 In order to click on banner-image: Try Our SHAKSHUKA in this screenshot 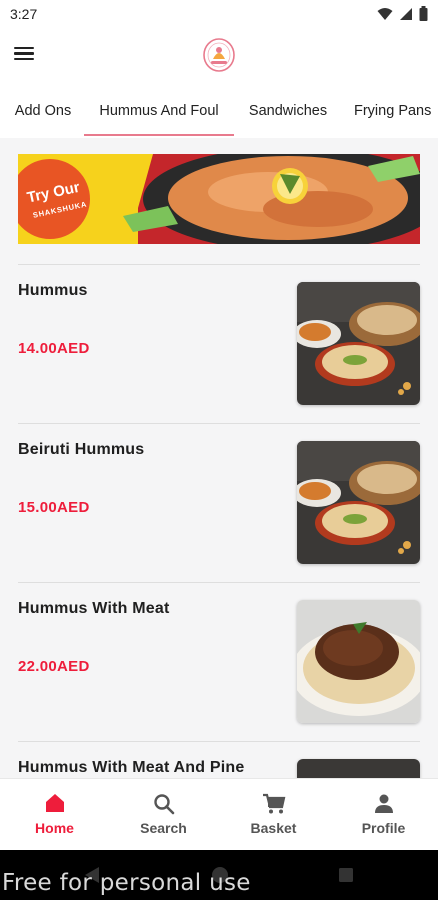, I will do `click(219, 199)`.